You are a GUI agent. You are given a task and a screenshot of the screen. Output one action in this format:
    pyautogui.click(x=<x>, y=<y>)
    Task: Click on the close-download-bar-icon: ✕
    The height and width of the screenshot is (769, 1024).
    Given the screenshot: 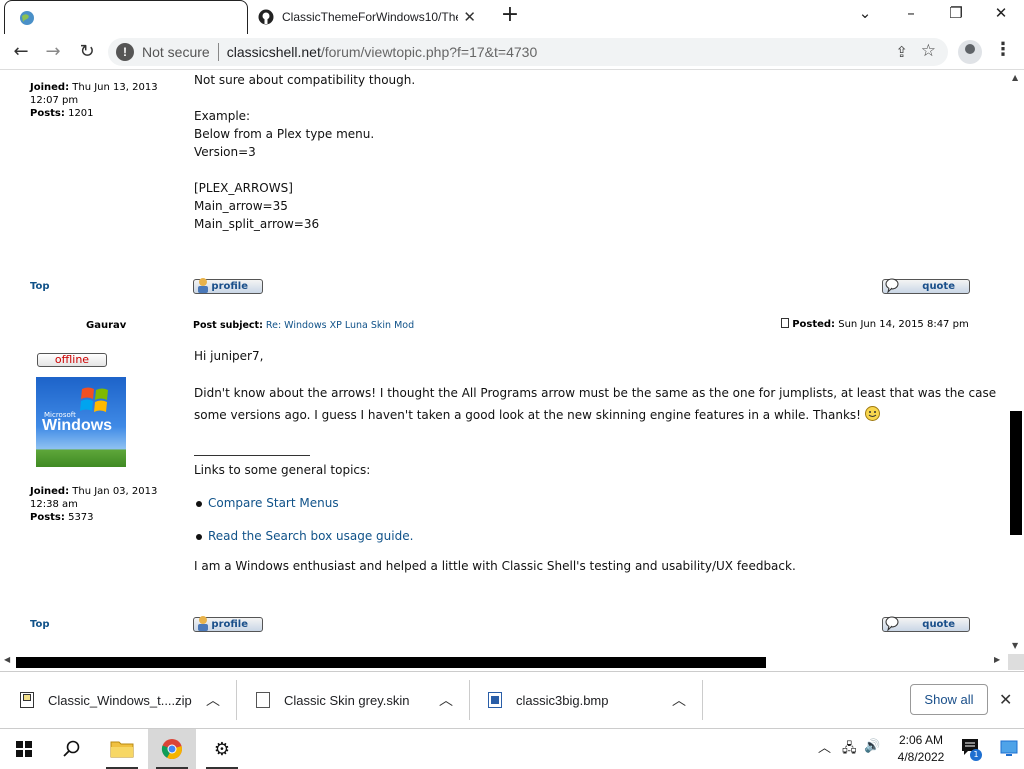 What is the action you would take?
    pyautogui.click(x=1005, y=699)
    